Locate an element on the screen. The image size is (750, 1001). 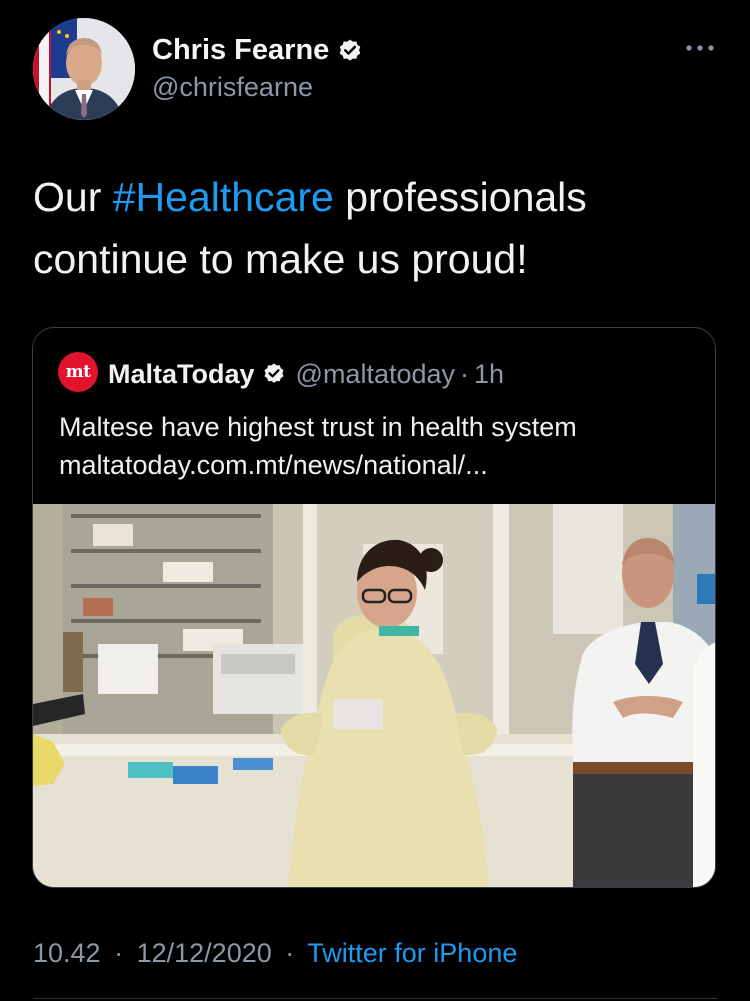
logo-text: mt is located at coordinates (78, 372).